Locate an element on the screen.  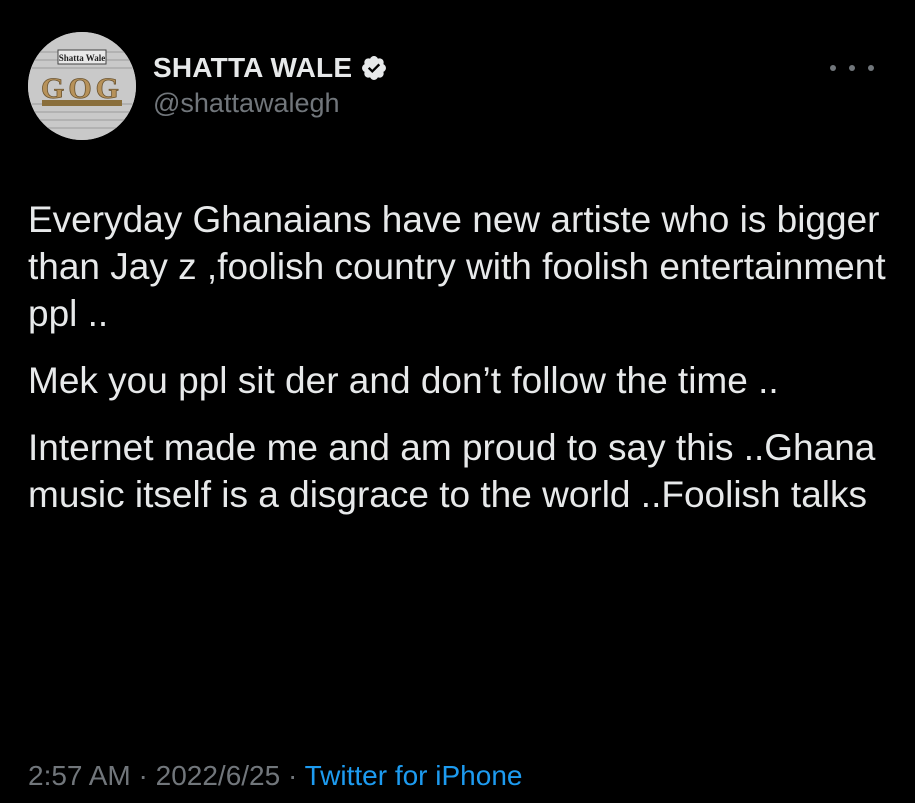
avatar: Shatta Wale GOG is located at coordinates (82, 86).